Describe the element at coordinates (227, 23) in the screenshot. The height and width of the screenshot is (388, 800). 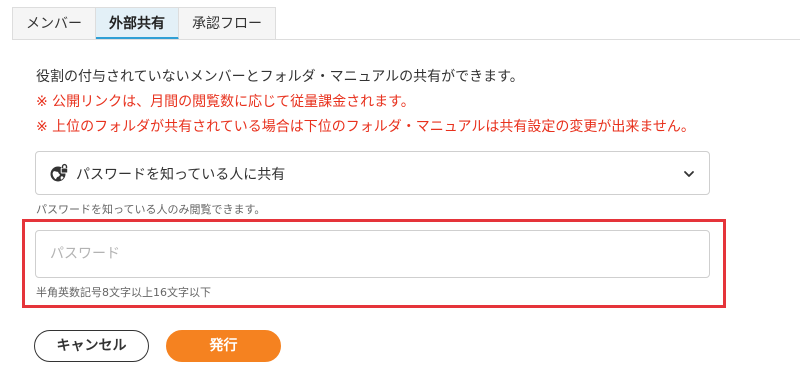
I see `tab-approval-flow: 承認フロー` at that location.